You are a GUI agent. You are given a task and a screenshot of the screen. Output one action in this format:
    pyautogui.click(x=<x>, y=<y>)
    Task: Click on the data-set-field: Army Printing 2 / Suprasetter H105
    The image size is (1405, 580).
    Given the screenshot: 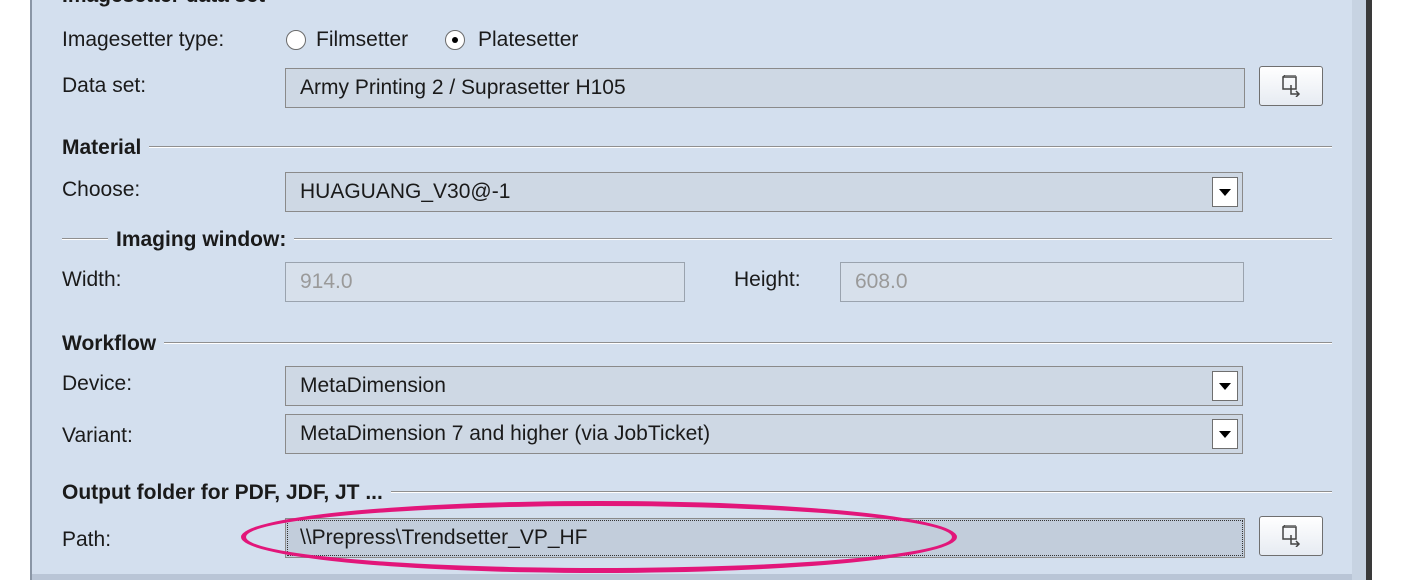 What is the action you would take?
    pyautogui.click(x=765, y=88)
    